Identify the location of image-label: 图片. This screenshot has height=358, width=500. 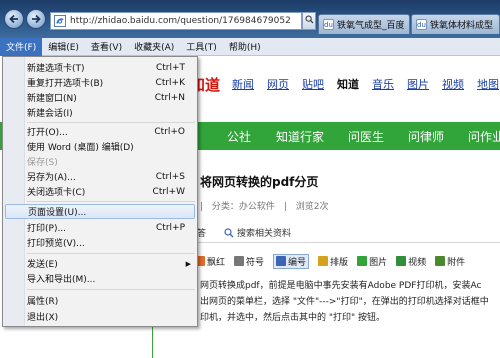
(378, 262).